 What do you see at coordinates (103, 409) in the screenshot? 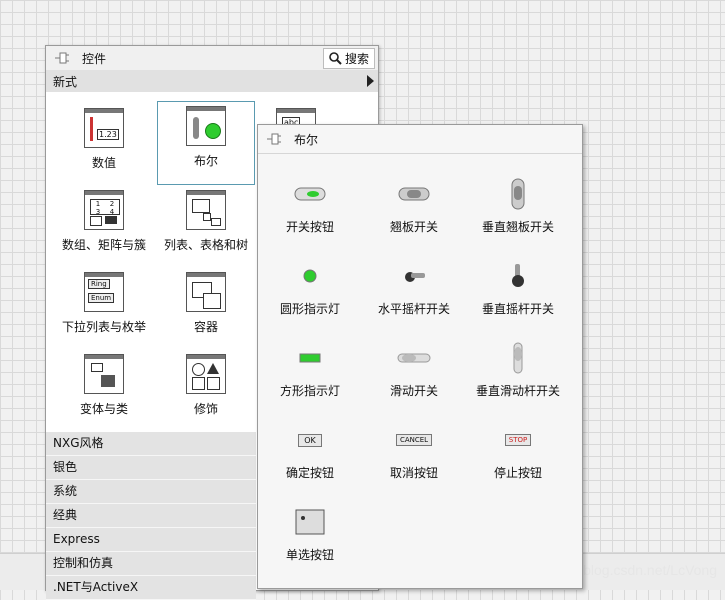
I see `palette-item-label: 变体与类` at bounding box center [103, 409].